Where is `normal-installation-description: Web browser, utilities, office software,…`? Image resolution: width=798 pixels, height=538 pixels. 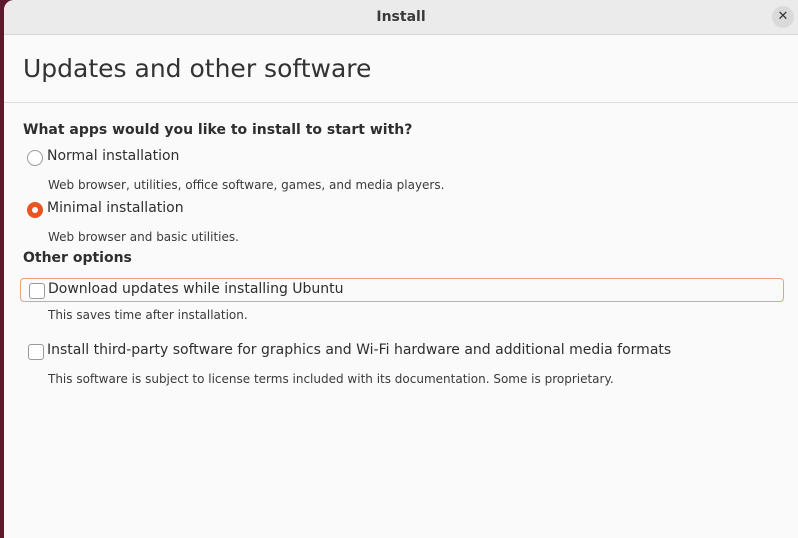 normal-installation-description: Web browser, utilities, office software,… is located at coordinates (246, 185).